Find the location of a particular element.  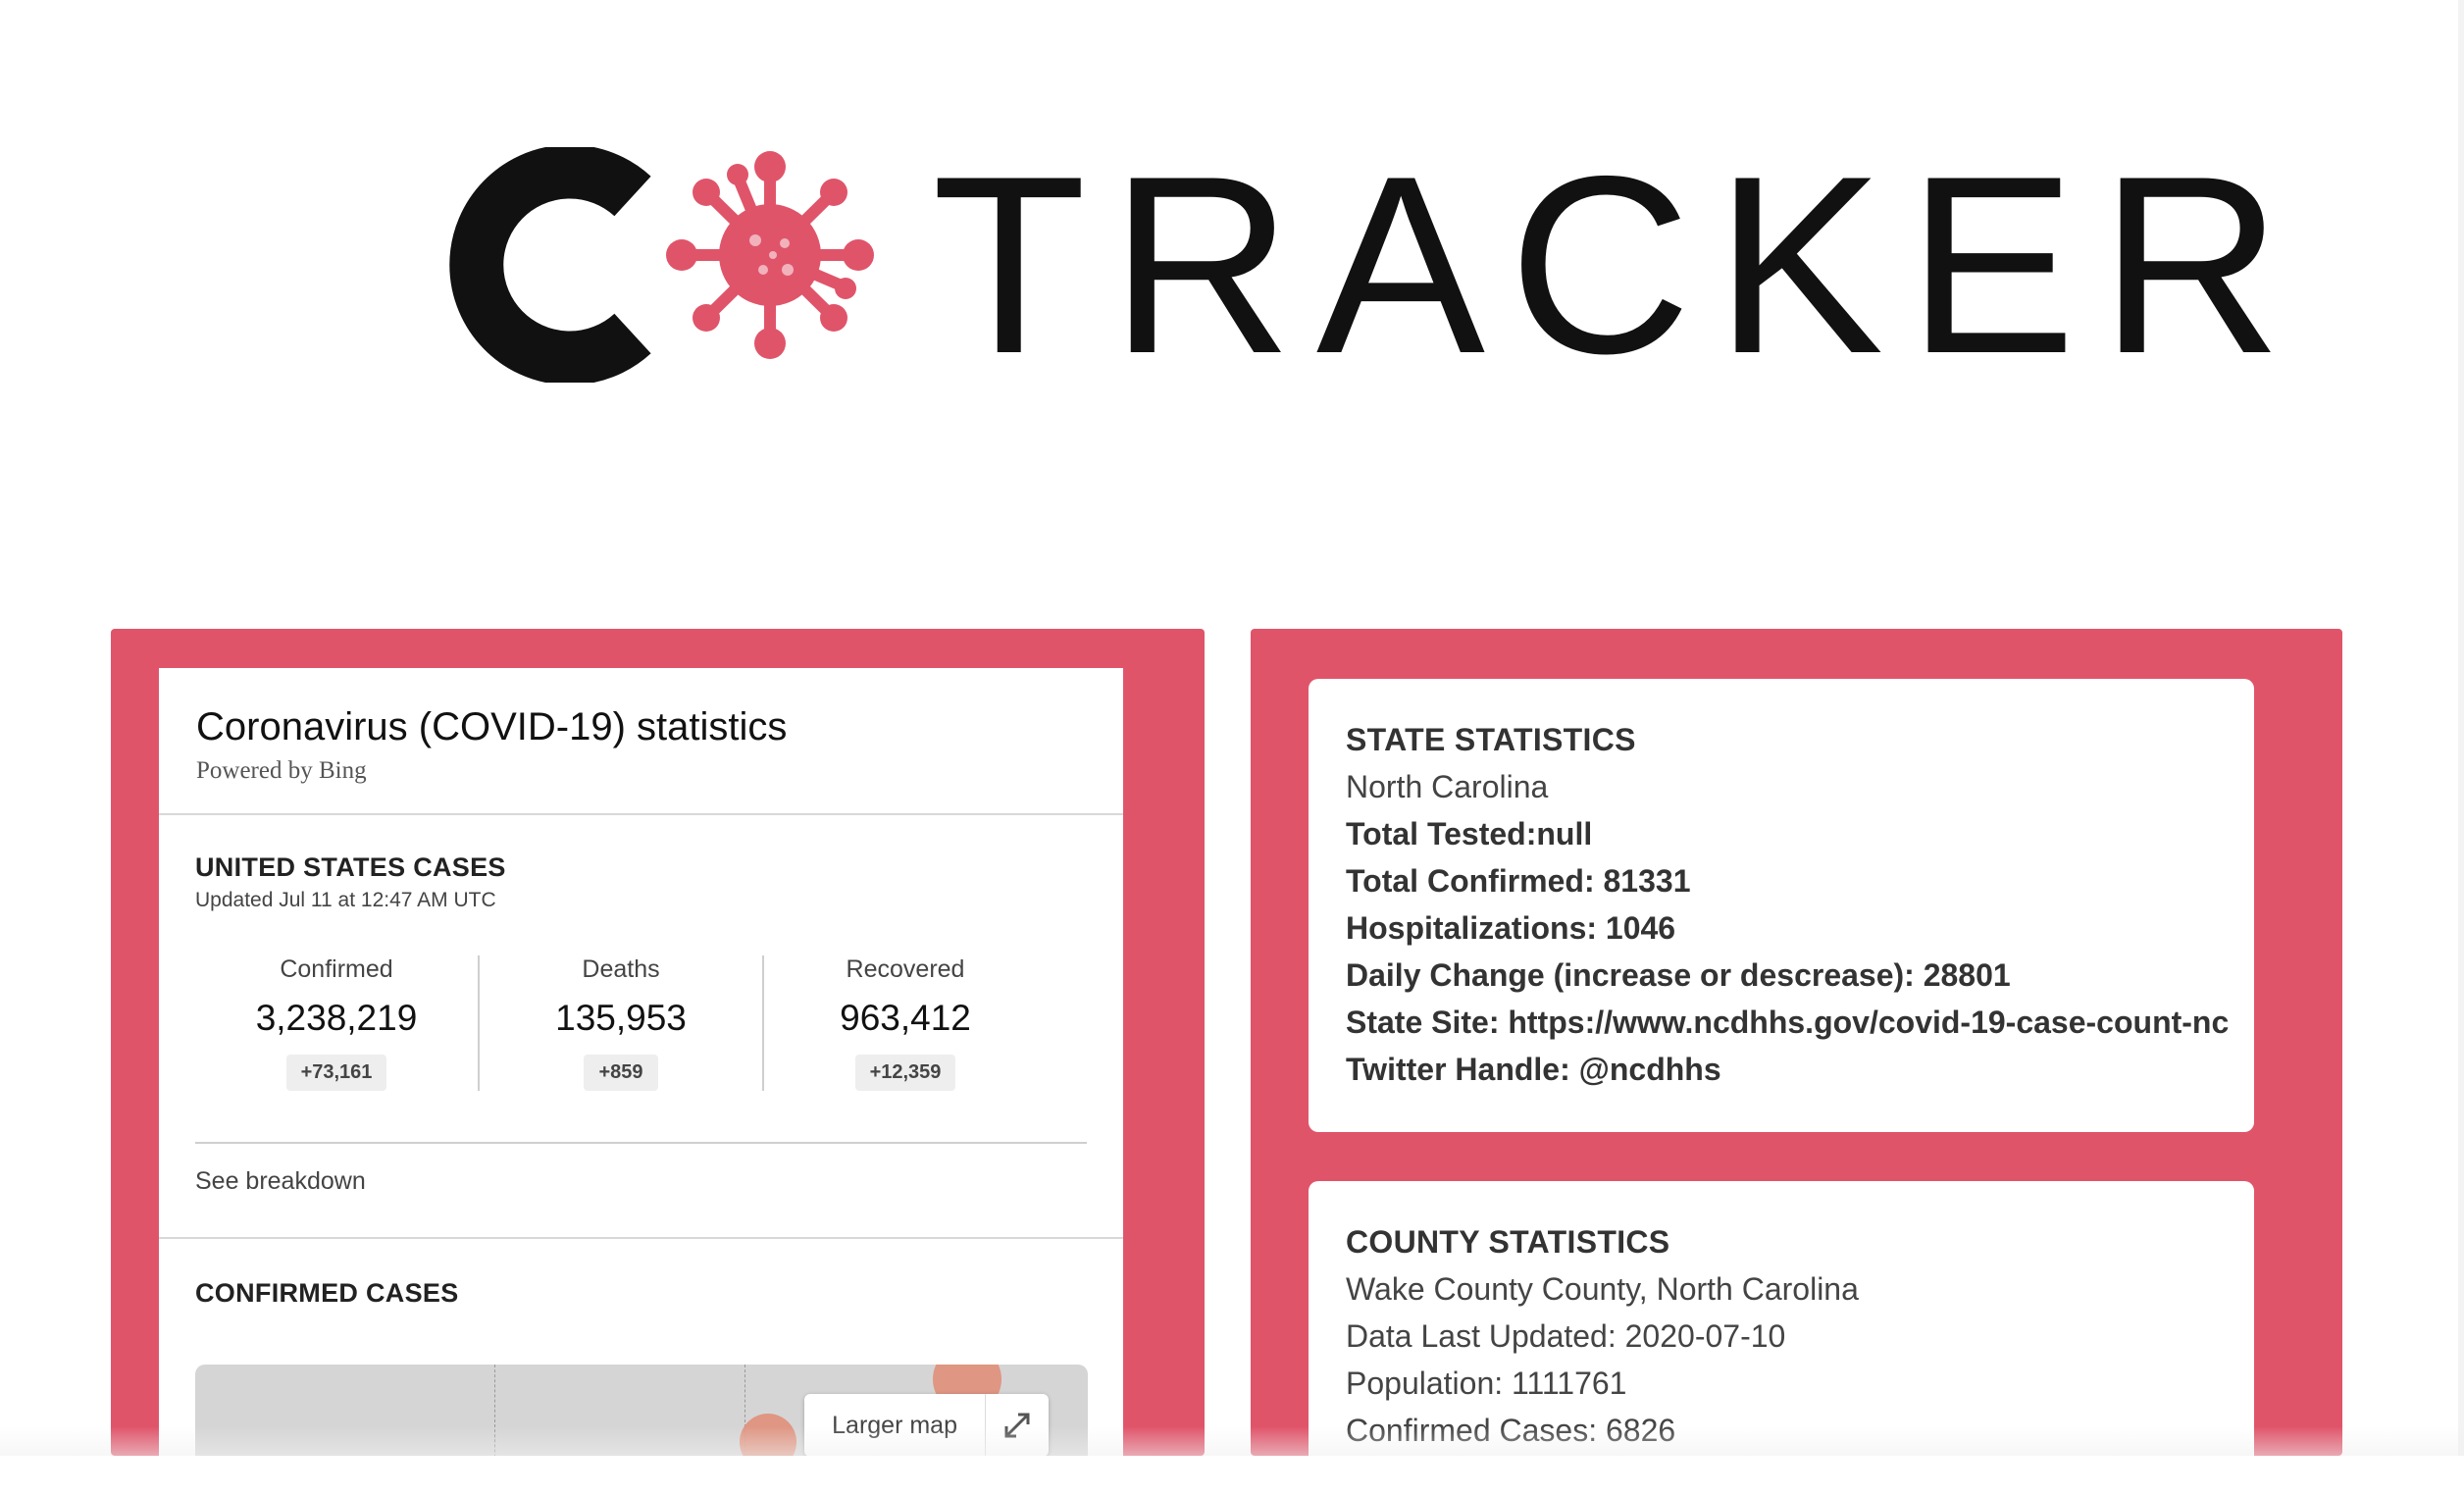

total-confirmed: Total Confirmed: 81331 is located at coordinates (1518, 881).